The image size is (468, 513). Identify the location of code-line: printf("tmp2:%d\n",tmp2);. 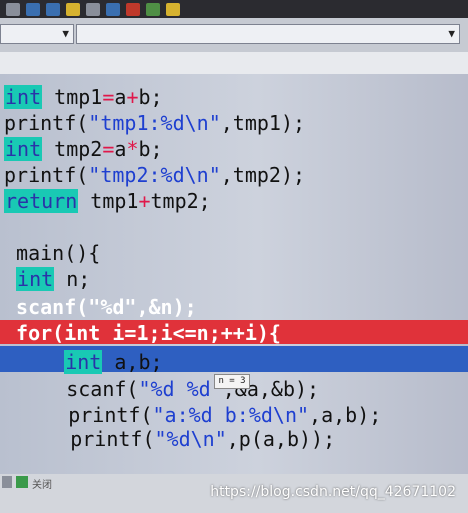
(154, 175).